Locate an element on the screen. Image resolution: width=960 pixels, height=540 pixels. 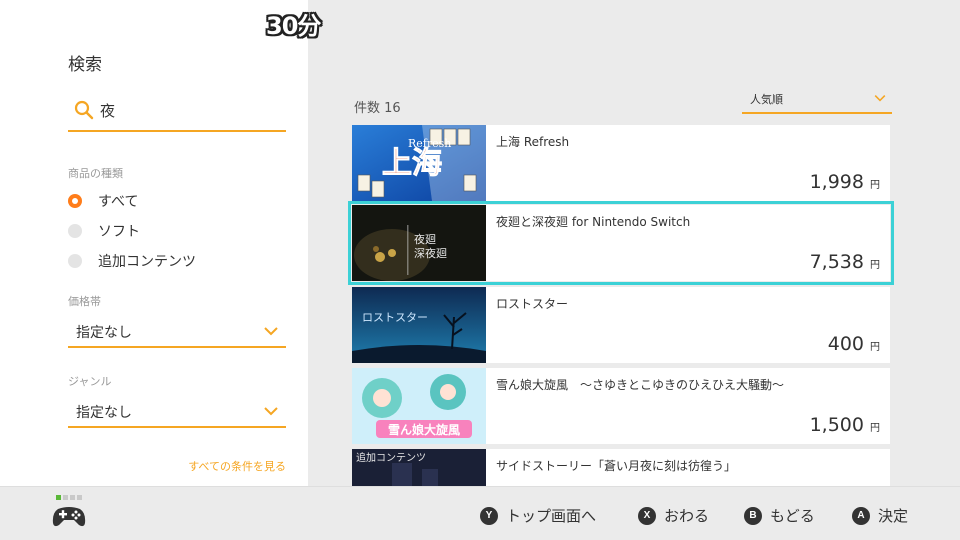
item-price: 1,998 円 is located at coordinates (845, 182).